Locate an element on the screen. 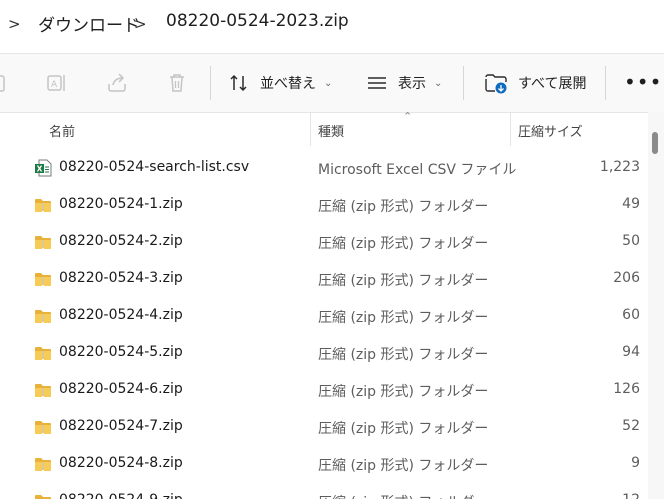 The height and width of the screenshot is (499, 664). sort-label: 並べ替え is located at coordinates (288, 84).